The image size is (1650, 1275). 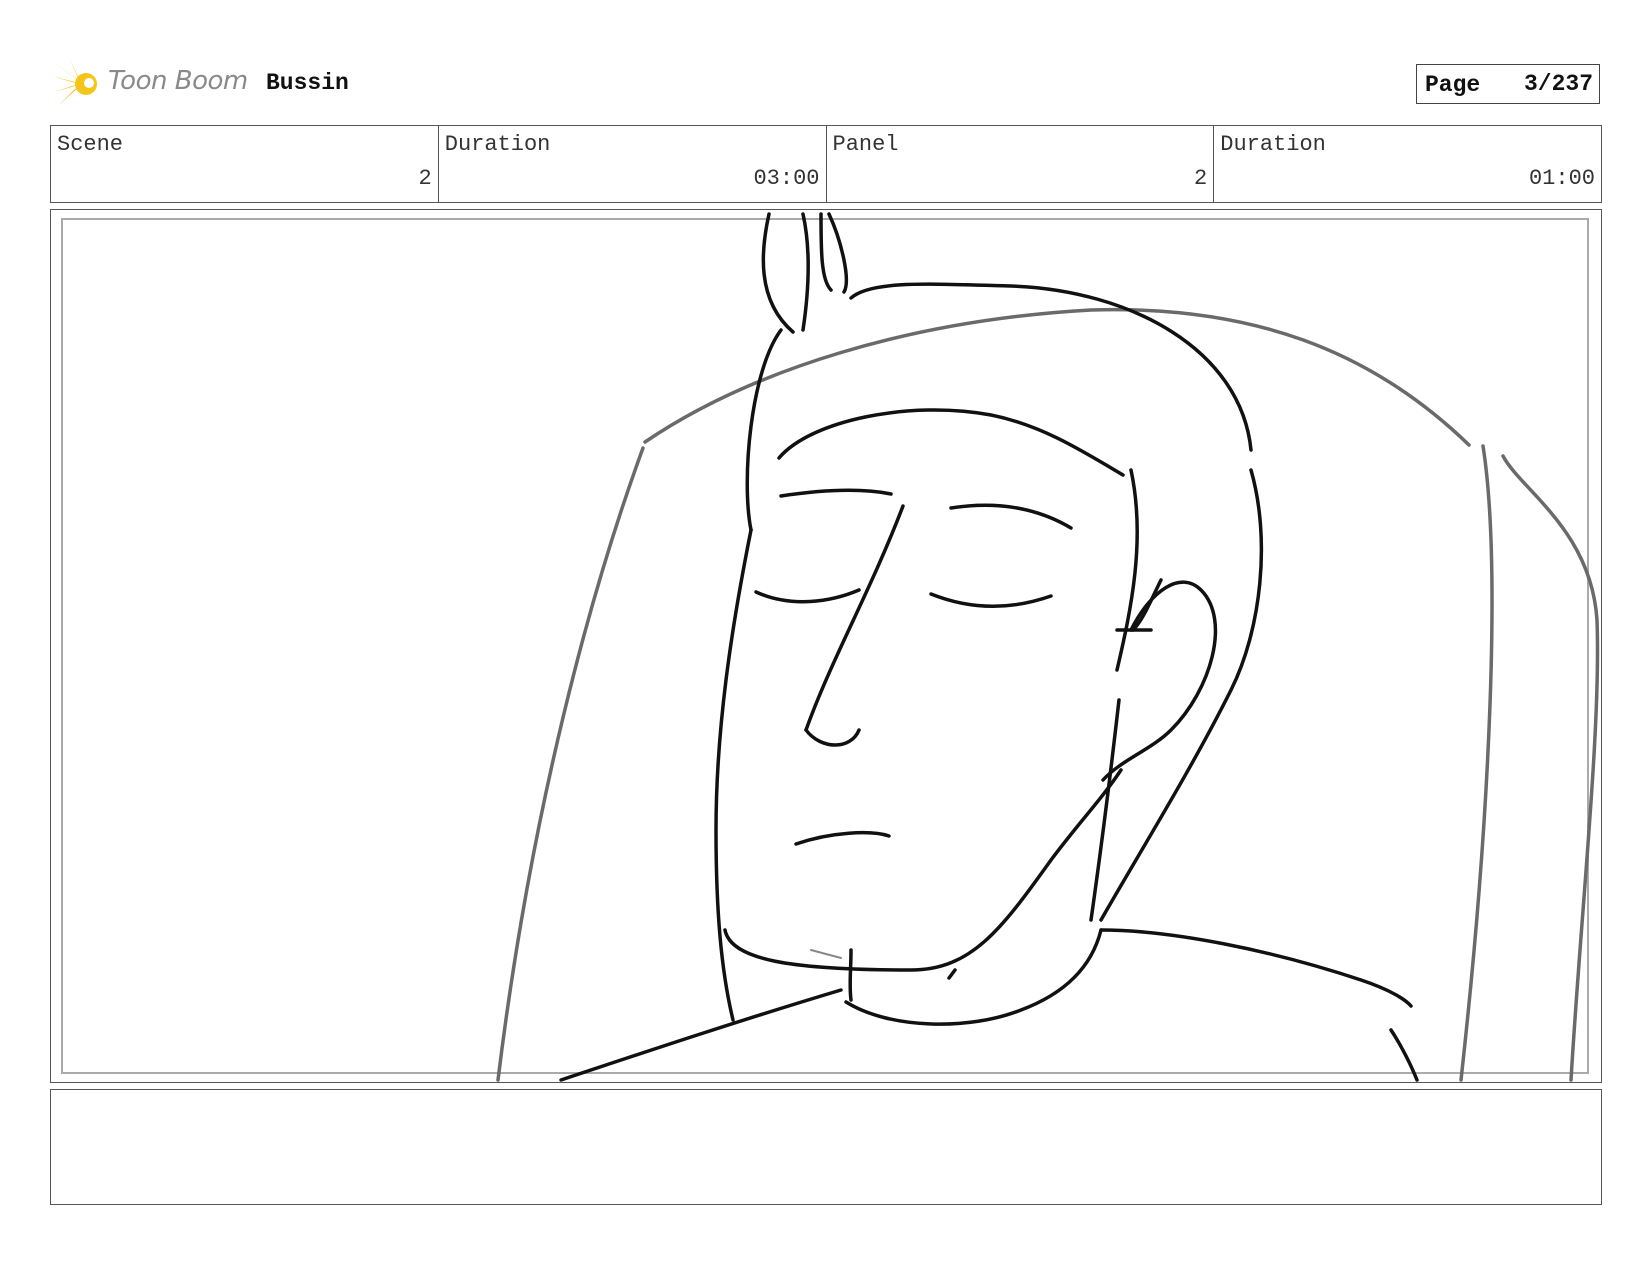 I want to click on scene-duration-label: Duration, so click(x=497, y=144).